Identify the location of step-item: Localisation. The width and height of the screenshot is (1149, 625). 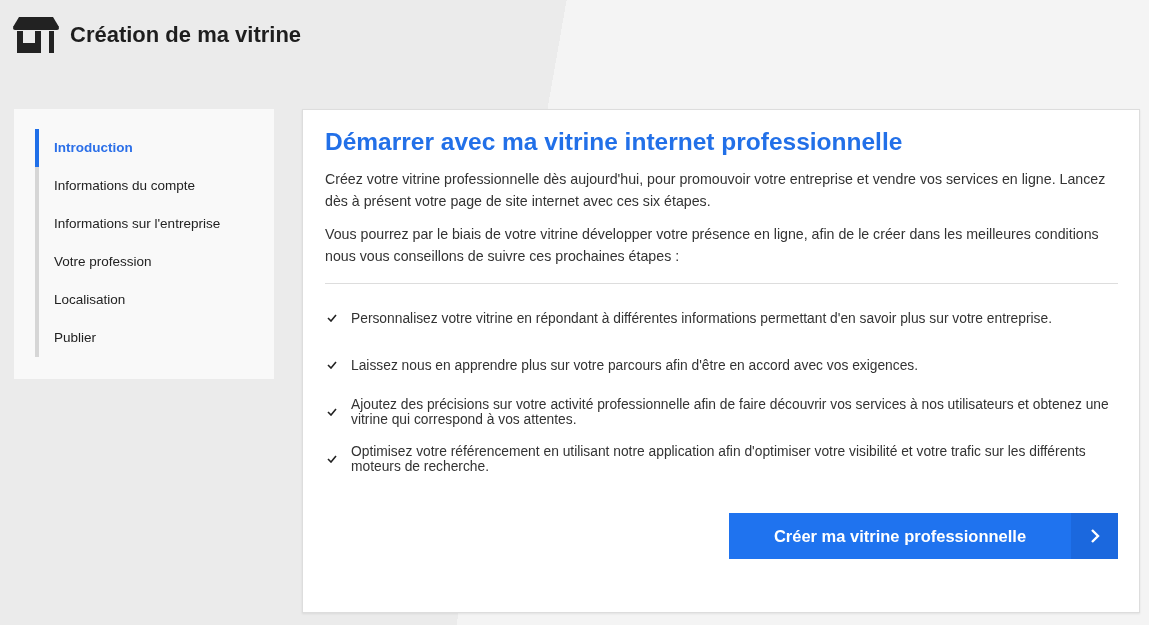
(154, 300).